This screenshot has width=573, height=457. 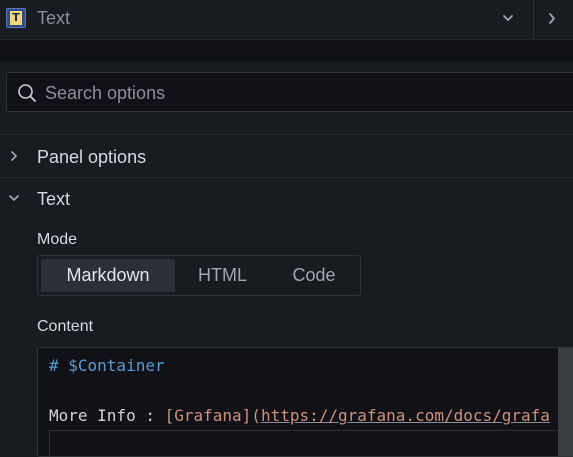 I want to click on section-label: Text, so click(x=54, y=199).